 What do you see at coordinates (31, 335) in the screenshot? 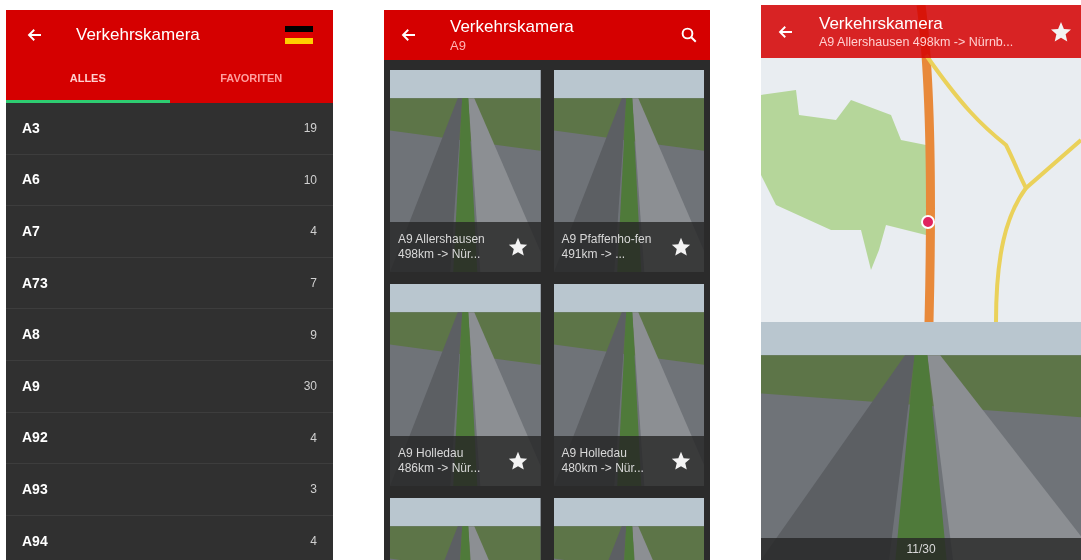
I see `road-name: A8` at bounding box center [31, 335].